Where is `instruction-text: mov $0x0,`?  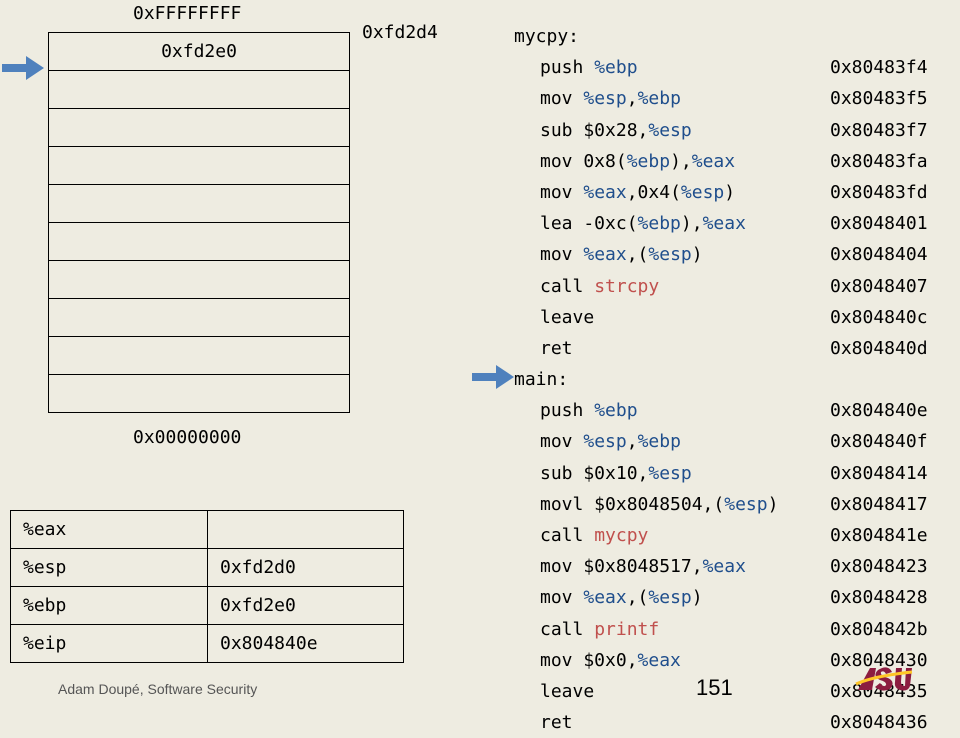
instruction-text: mov $0x0, is located at coordinates (589, 660).